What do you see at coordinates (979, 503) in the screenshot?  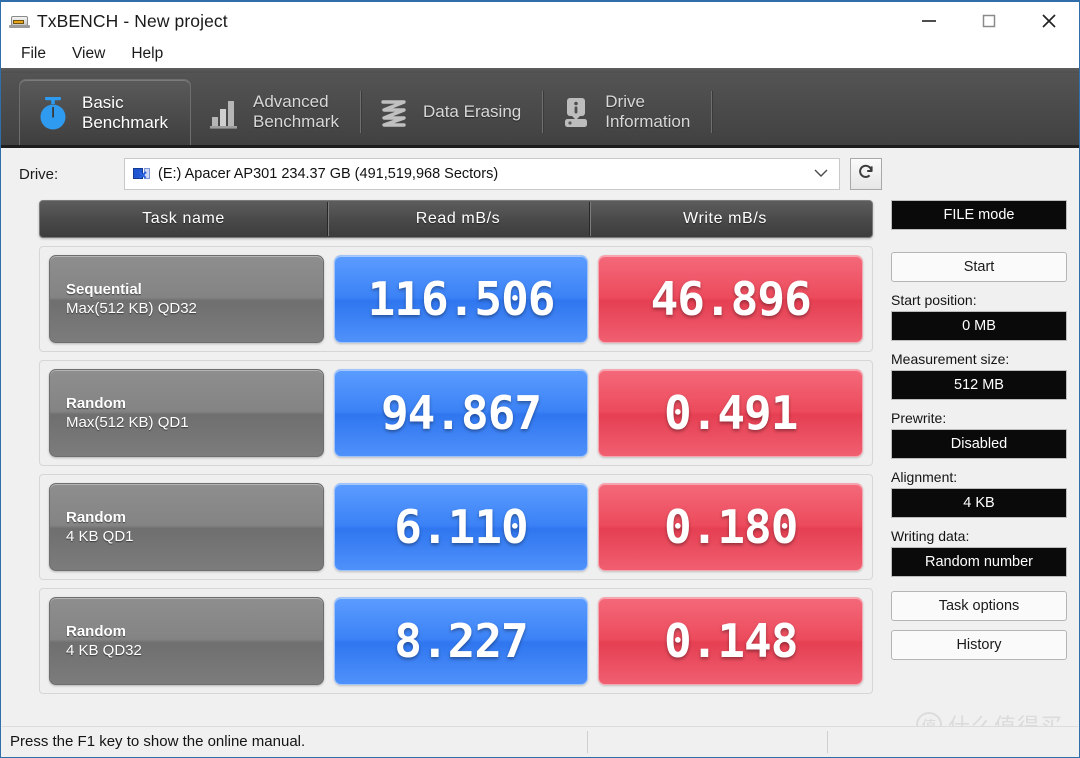 I see `alignment-value: 4 KB` at bounding box center [979, 503].